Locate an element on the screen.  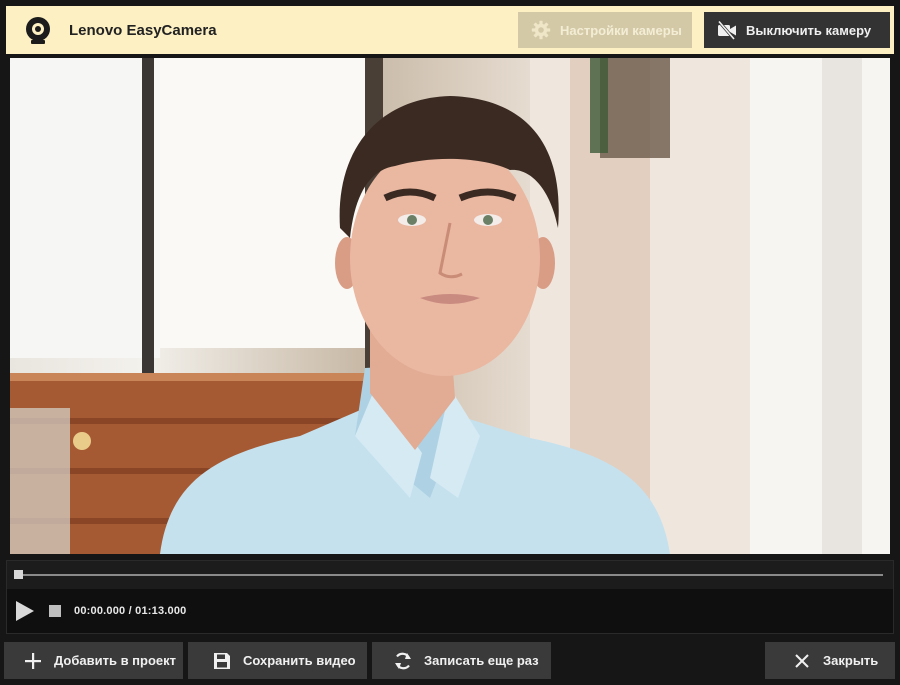
seek-handle is located at coordinates (18, 574).